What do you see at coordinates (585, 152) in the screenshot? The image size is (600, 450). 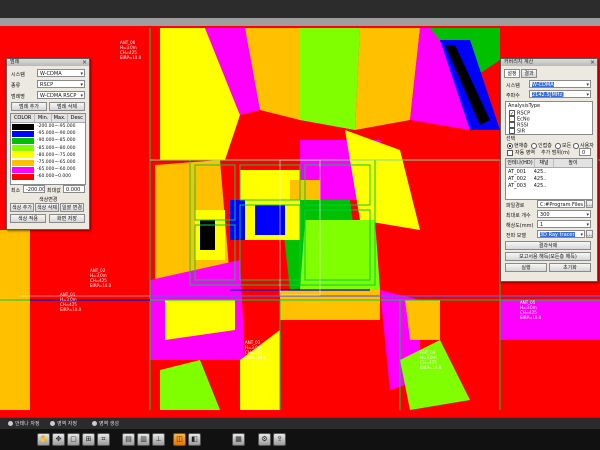 I see `add-range-field: 0` at bounding box center [585, 152].